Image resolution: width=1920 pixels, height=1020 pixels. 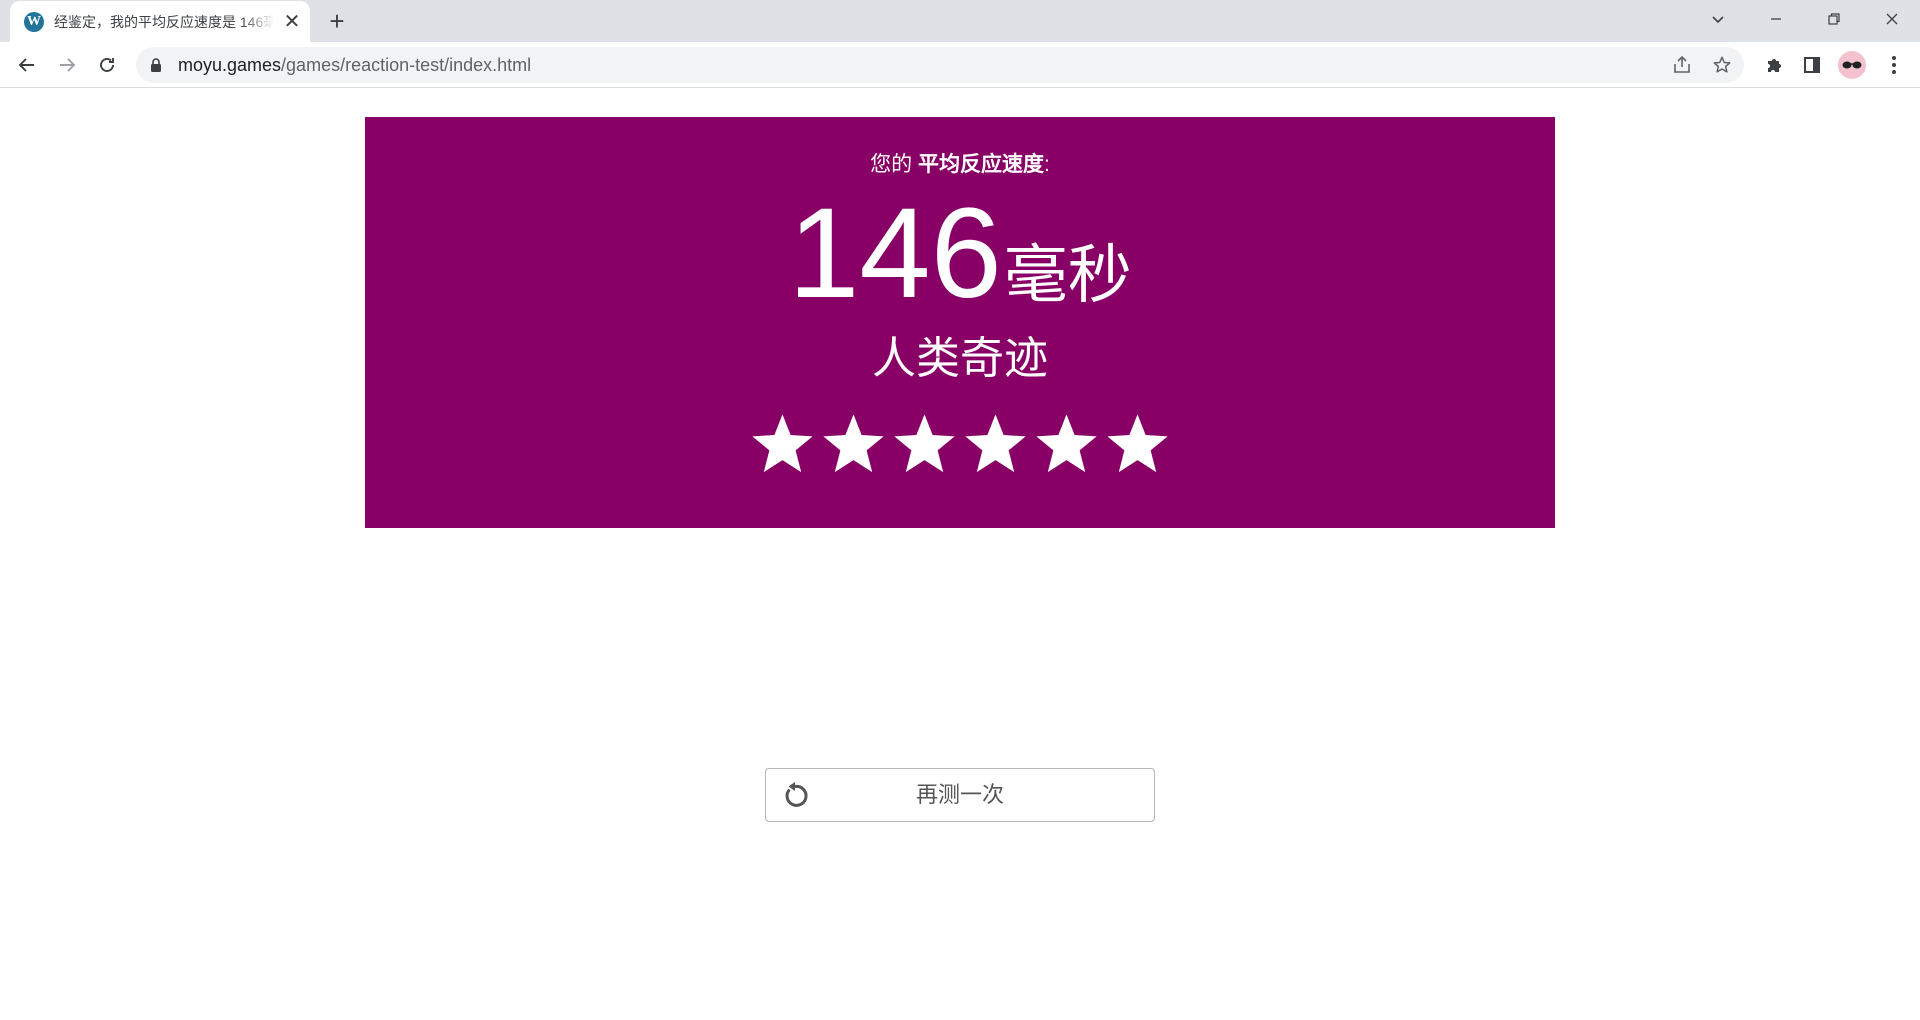 I want to click on score-display: 146 毫秒, so click(x=960, y=254).